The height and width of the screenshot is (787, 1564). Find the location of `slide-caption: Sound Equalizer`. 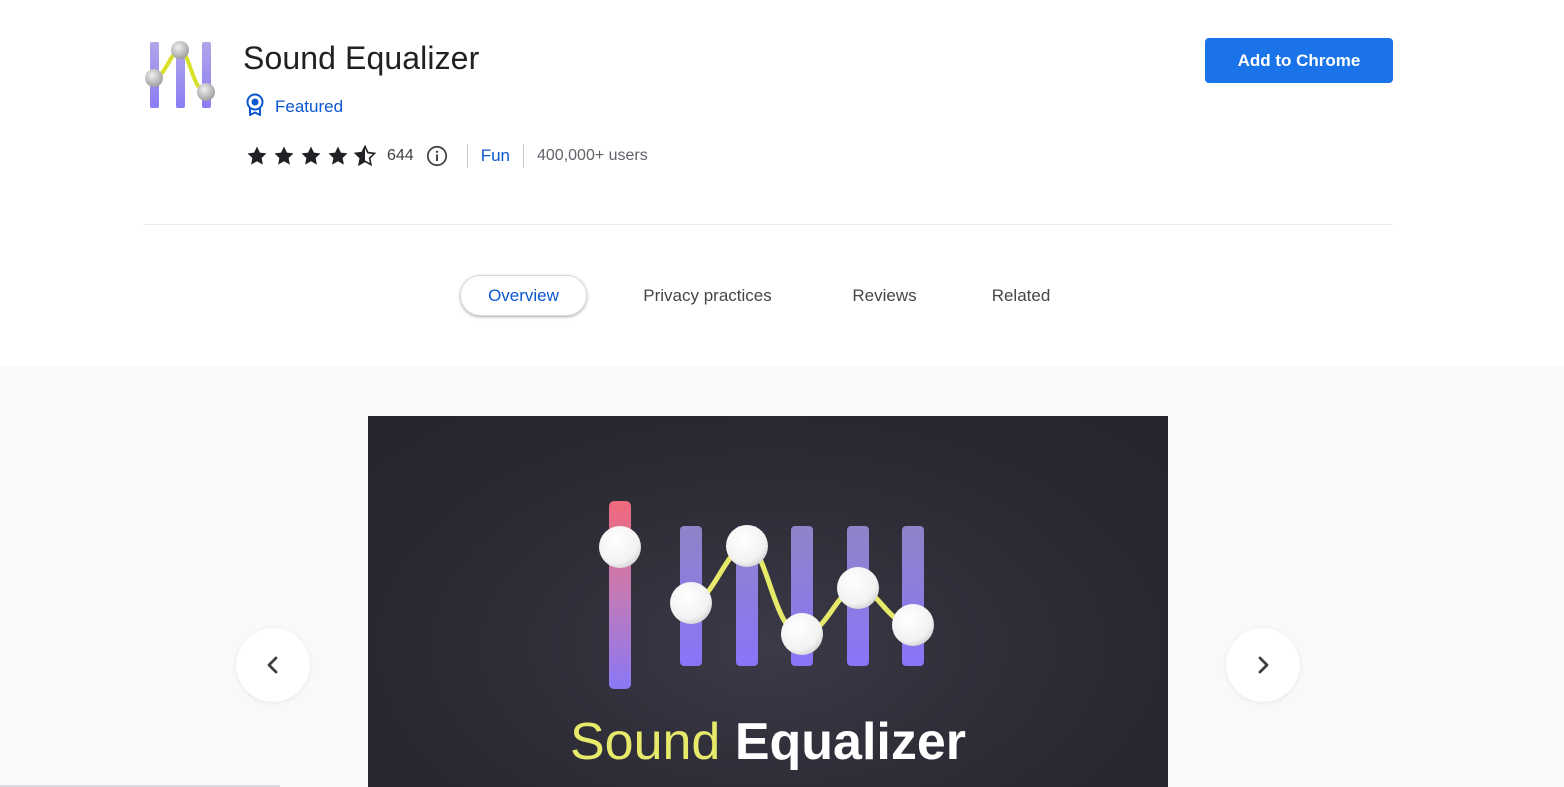

slide-caption: Sound Equalizer is located at coordinates (768, 742).